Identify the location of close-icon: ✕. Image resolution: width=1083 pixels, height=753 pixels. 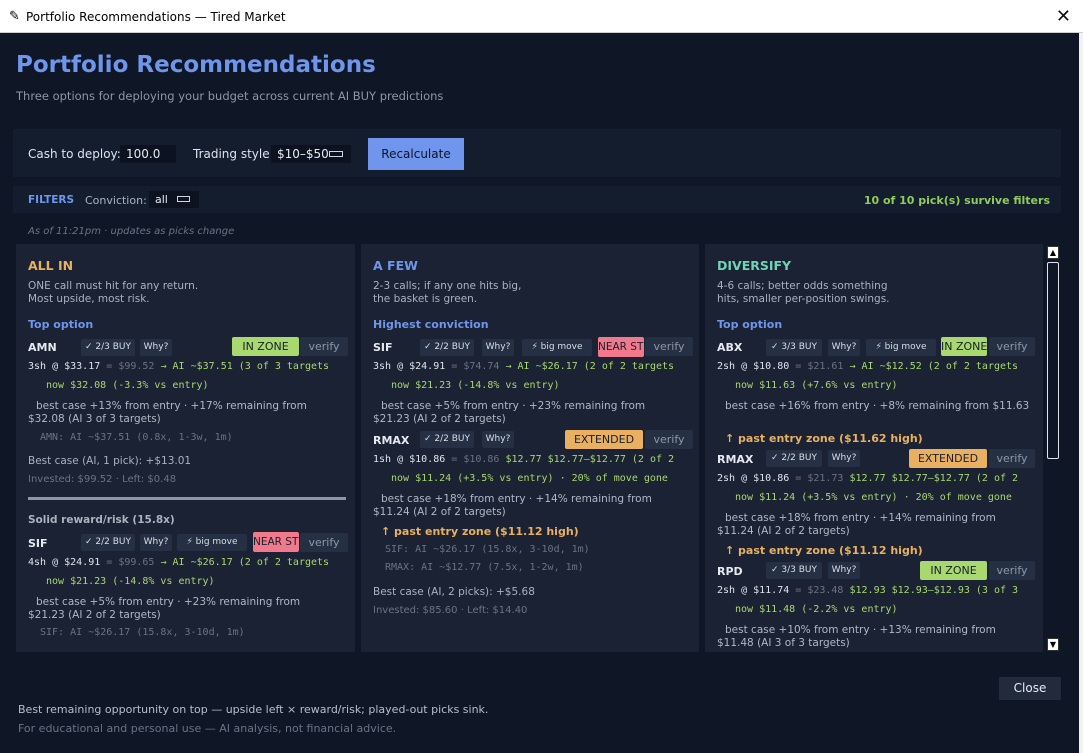
(1063, 16).